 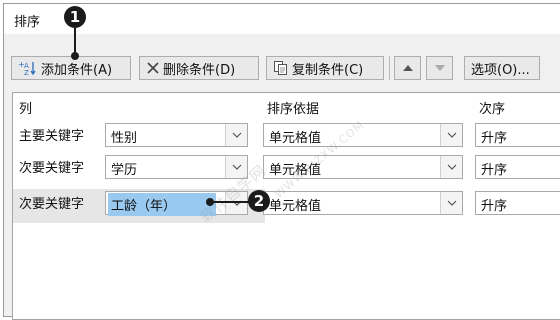 What do you see at coordinates (26, 72) in the screenshot?
I see `svg-text: Z` at bounding box center [26, 72].